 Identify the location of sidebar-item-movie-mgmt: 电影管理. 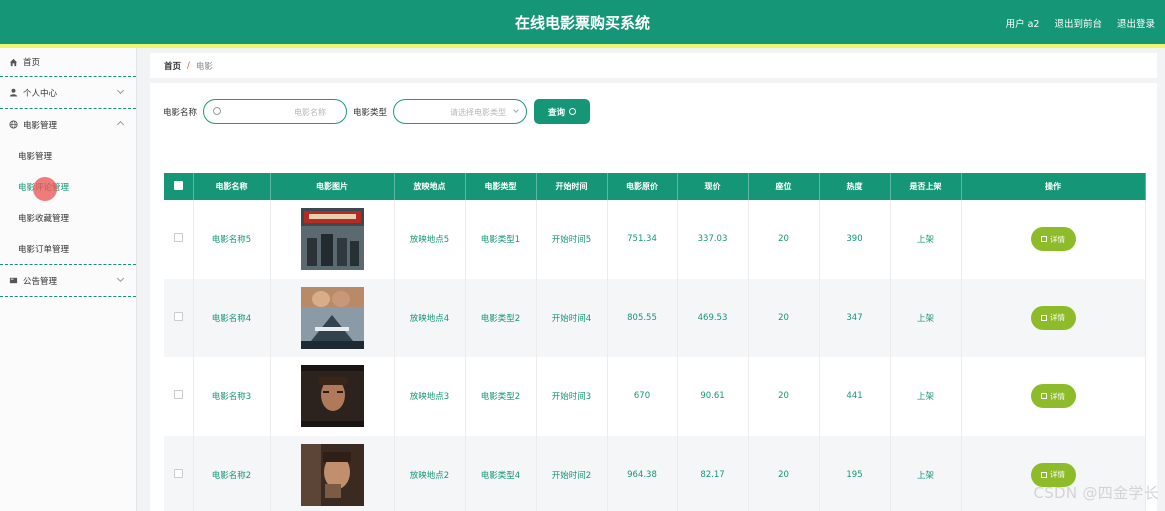
(68, 124).